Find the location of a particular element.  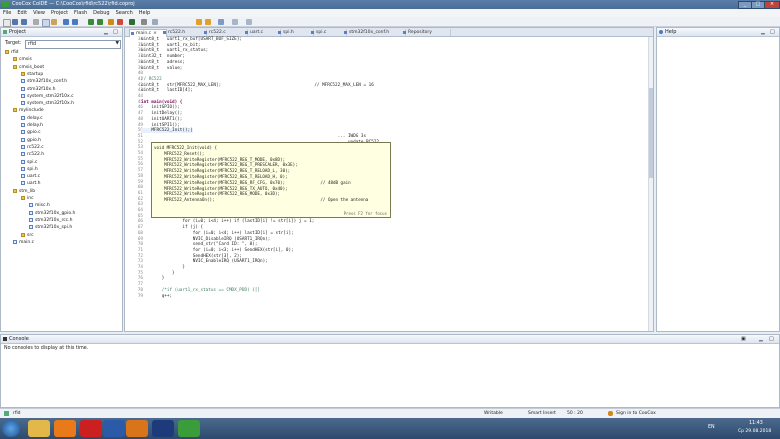

code-line: ... IWDG 3s is located at coordinates (253, 136).